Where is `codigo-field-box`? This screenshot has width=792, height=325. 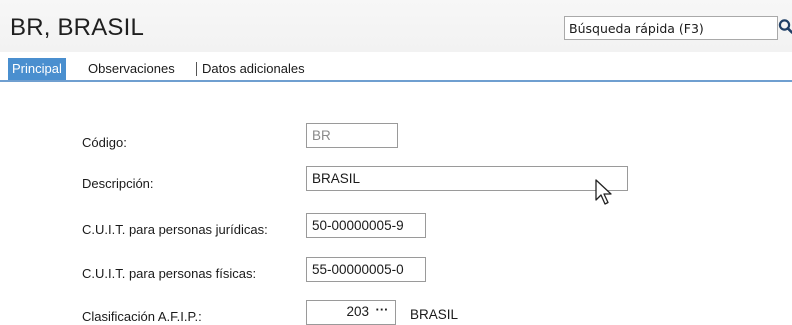 codigo-field-box is located at coordinates (352, 135).